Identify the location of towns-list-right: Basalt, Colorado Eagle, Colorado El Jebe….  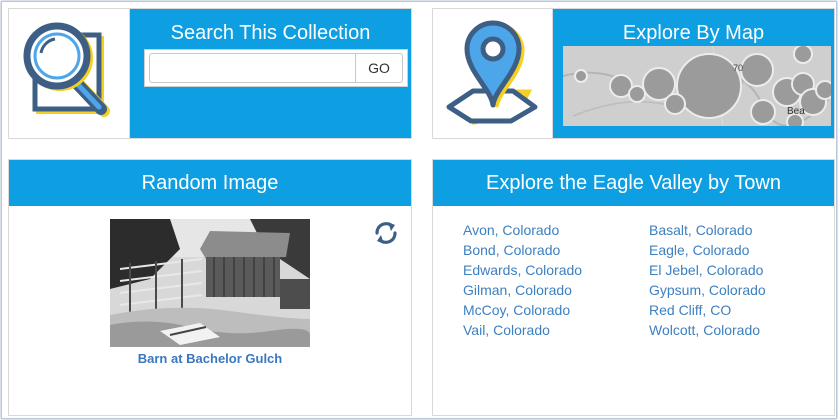
(707, 280).